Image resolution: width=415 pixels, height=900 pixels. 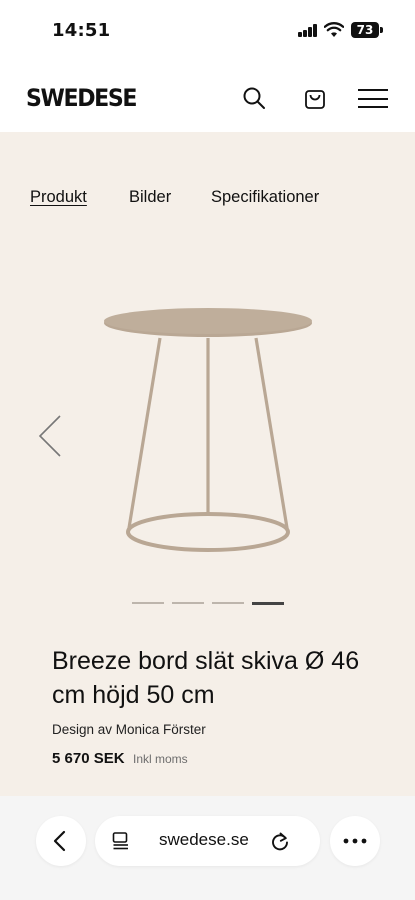 What do you see at coordinates (315, 99) in the screenshot?
I see `cart-icon` at bounding box center [315, 99].